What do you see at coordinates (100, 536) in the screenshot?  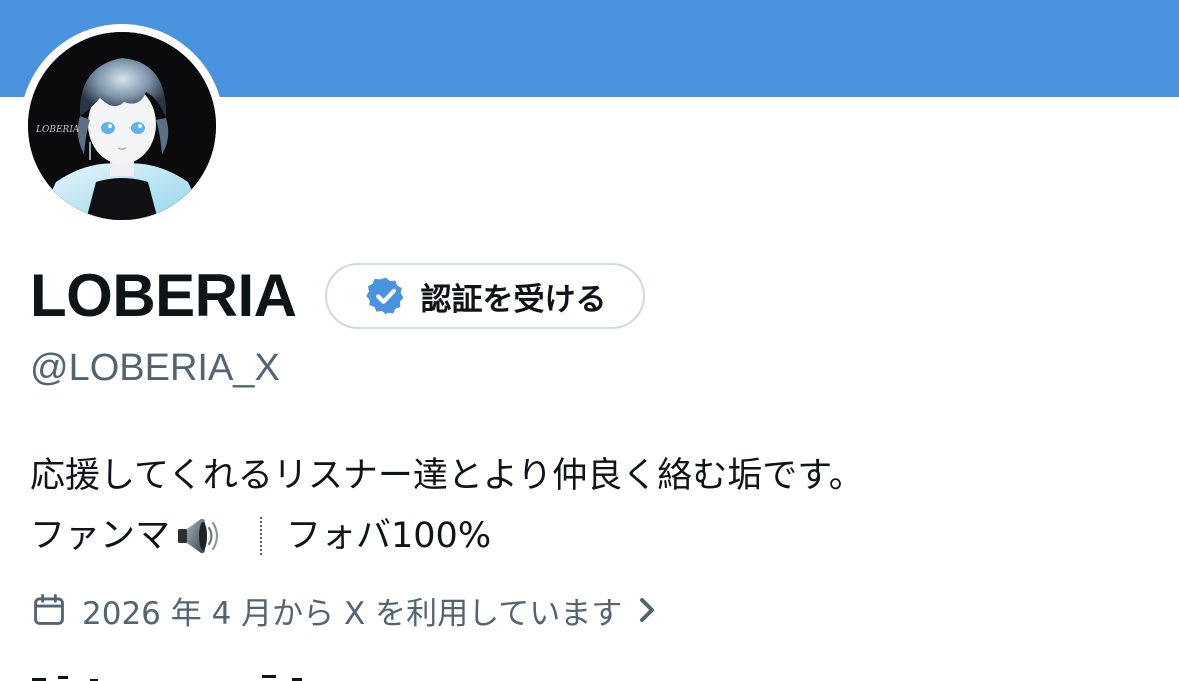 I see `bio-fanmark-label: ファンマ` at bounding box center [100, 536].